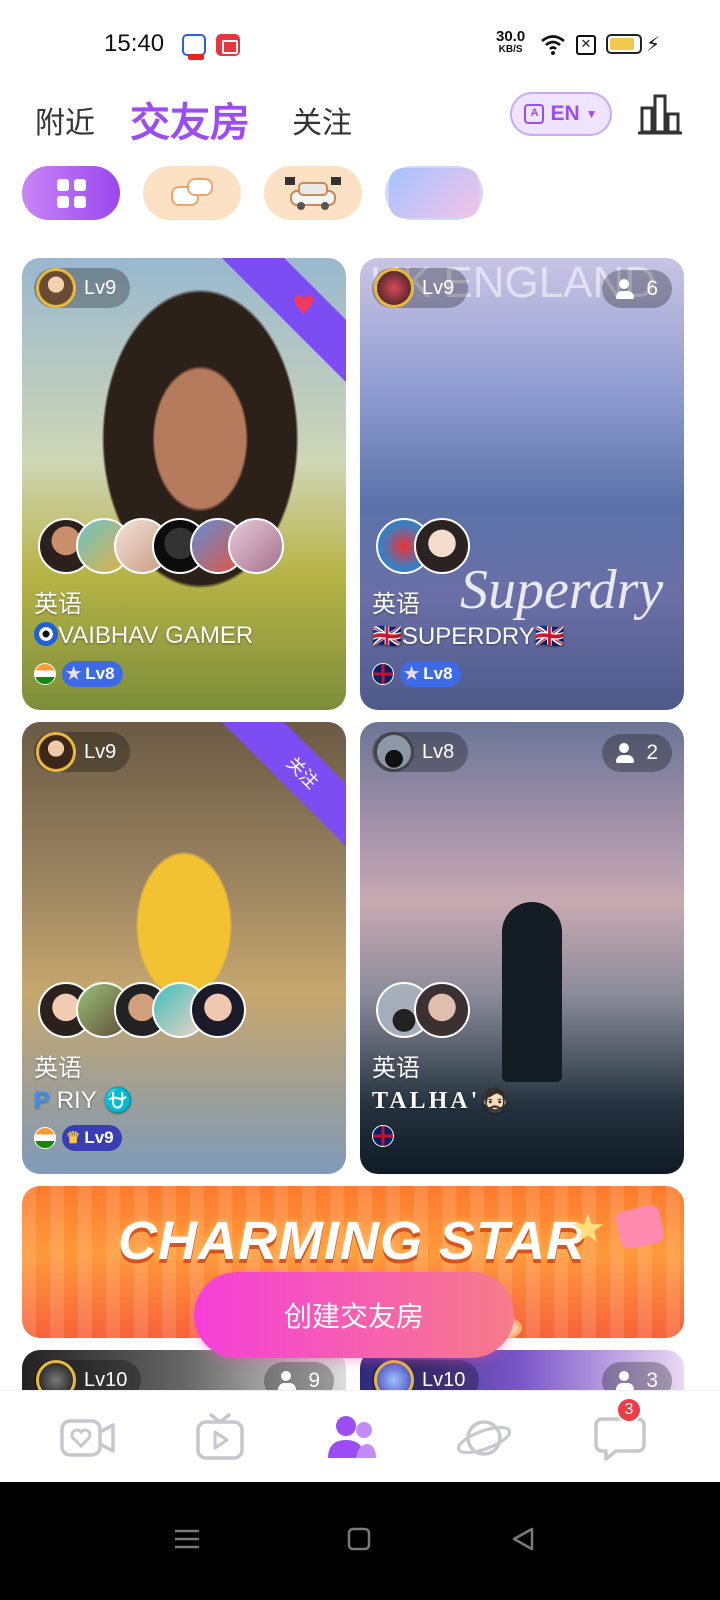 The height and width of the screenshot is (1600, 720). What do you see at coordinates (303, 308) in the screenshot?
I see `heart-wings-icon` at bounding box center [303, 308].